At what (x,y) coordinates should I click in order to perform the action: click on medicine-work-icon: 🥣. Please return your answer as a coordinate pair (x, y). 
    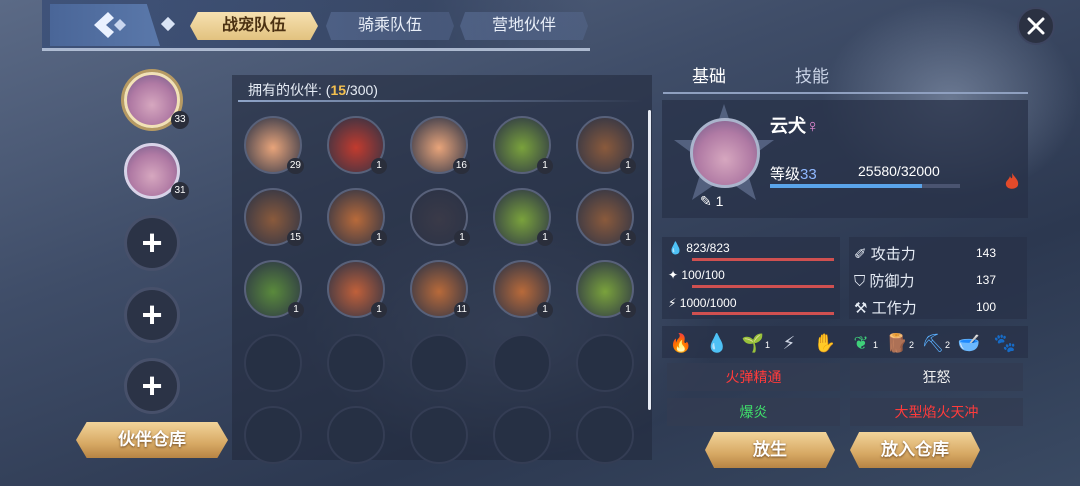
    Looking at the image, I should click on (969, 343).